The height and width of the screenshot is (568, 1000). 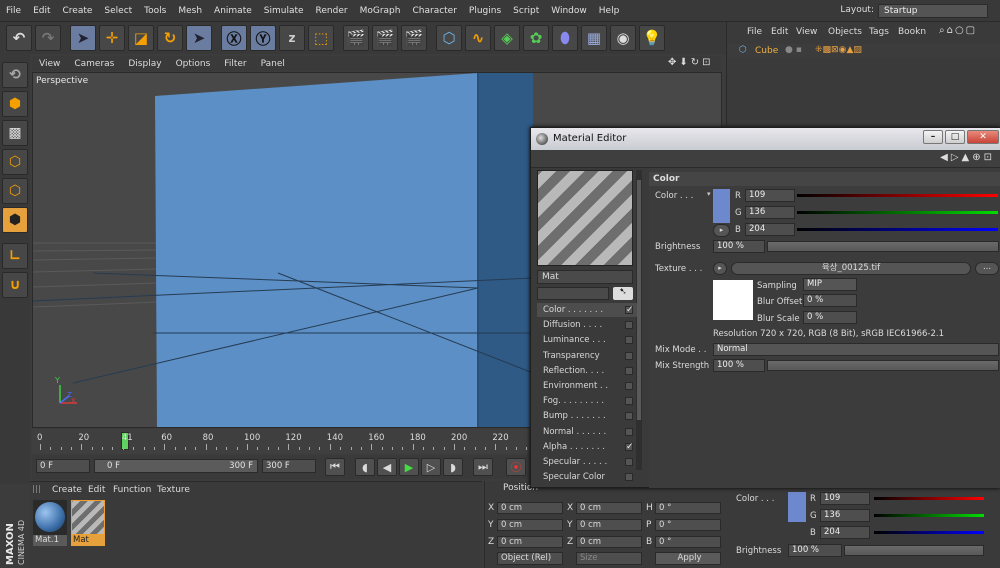 I want to click on channel-item: Specular Color, so click(x=587, y=477).